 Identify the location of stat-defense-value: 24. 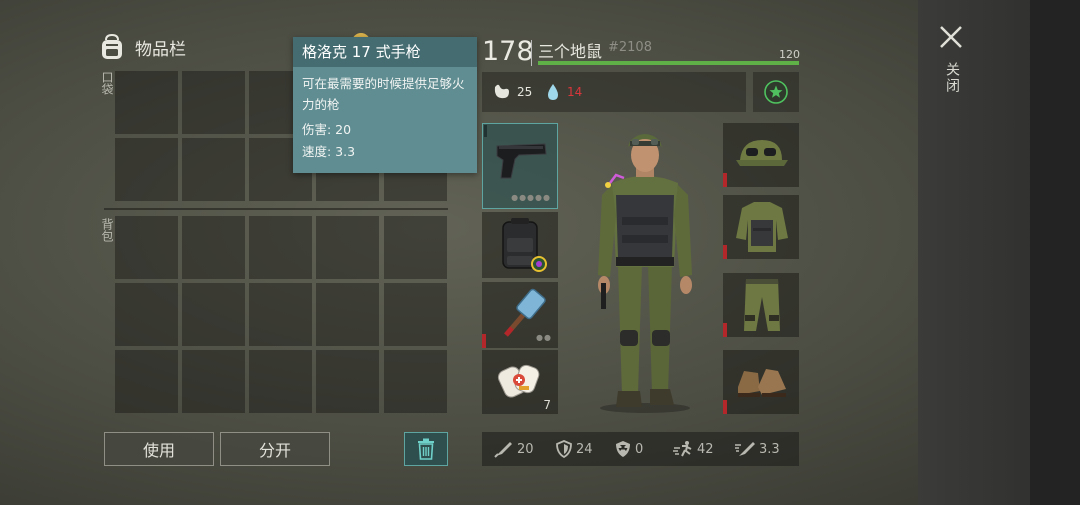
(584, 449).